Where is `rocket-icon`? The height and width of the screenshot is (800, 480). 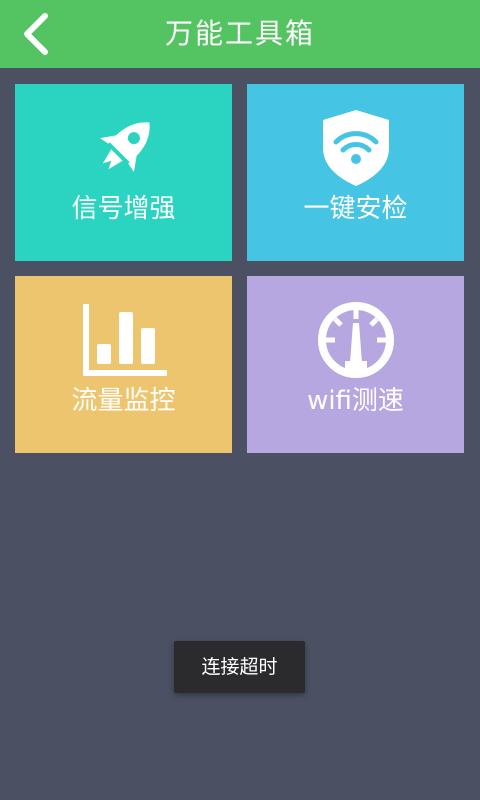 rocket-icon is located at coordinates (124, 147).